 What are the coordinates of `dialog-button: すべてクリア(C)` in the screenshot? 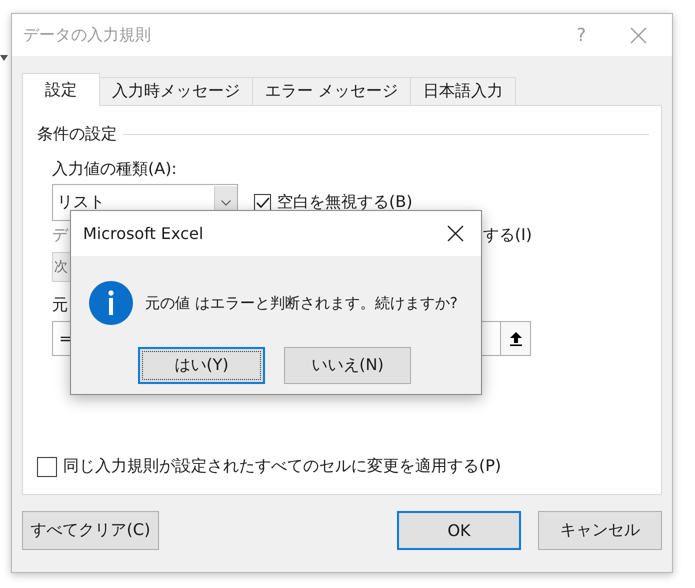 It's located at (90, 530).